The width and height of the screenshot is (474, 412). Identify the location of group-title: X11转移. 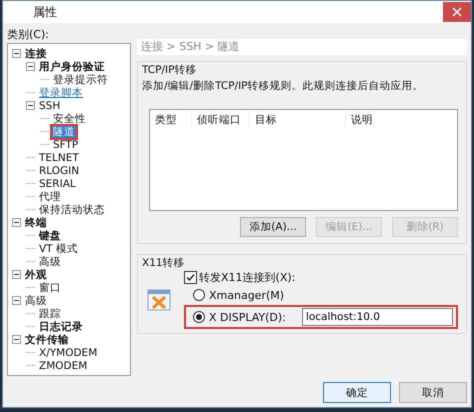
(164, 263).